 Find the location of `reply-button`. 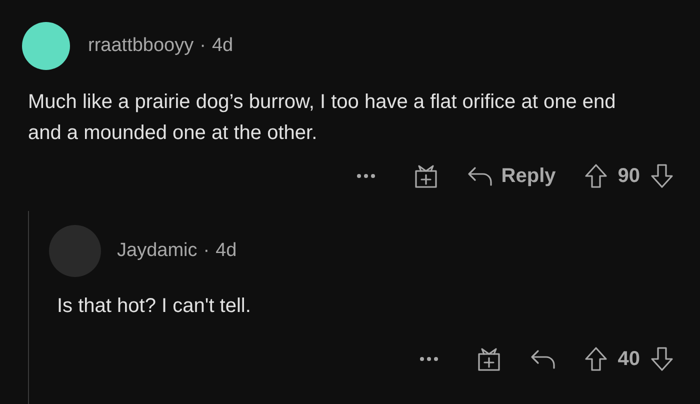

reply-button is located at coordinates (543, 359).